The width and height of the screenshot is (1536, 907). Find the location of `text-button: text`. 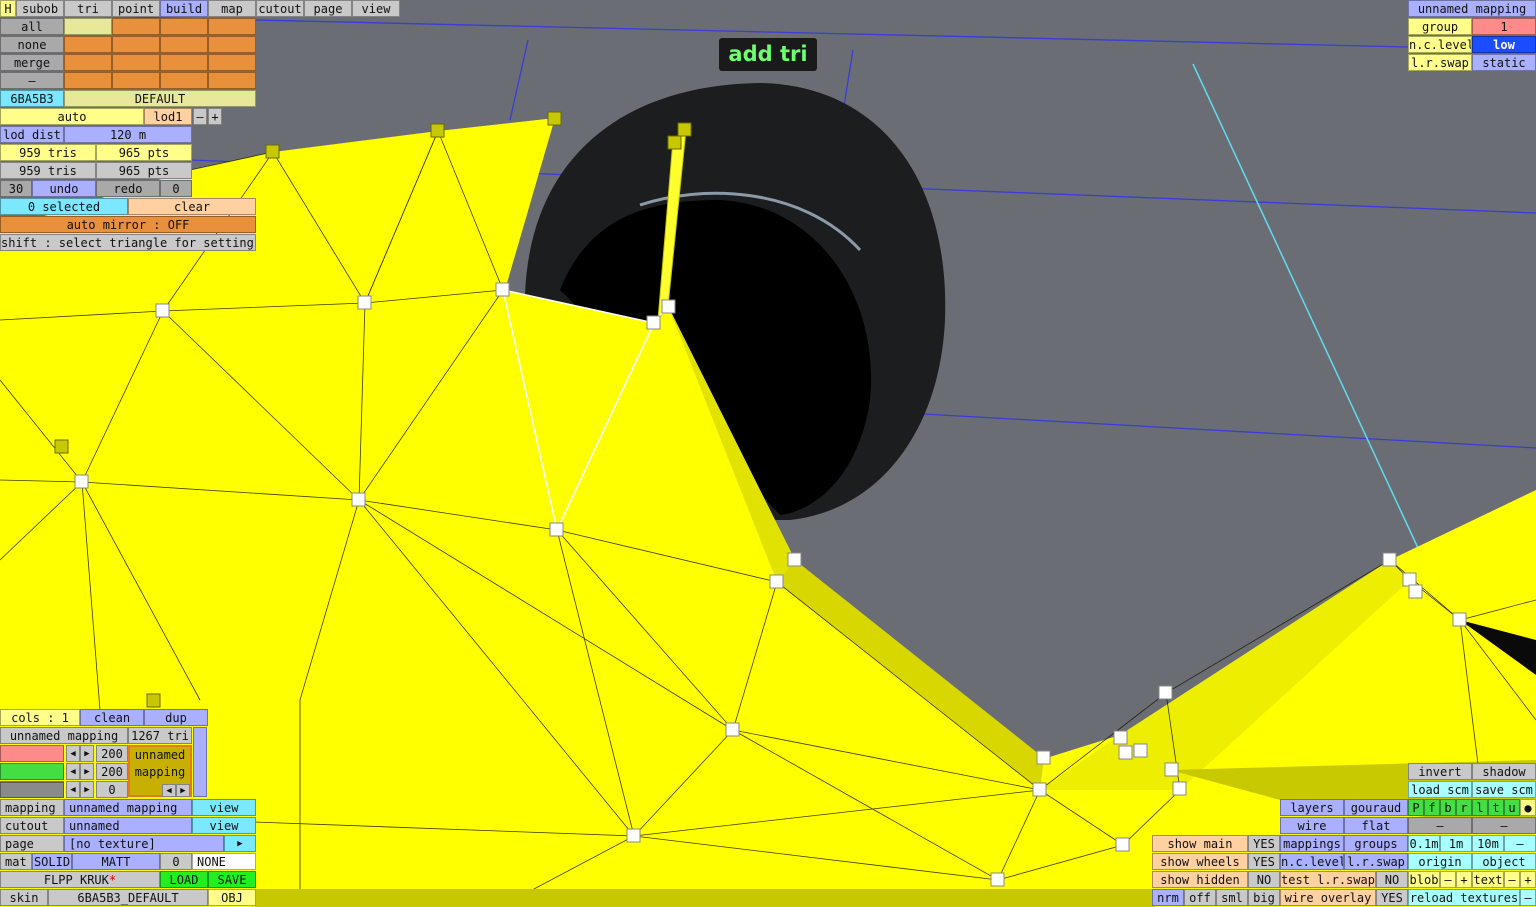

text-button: text is located at coordinates (1488, 879).